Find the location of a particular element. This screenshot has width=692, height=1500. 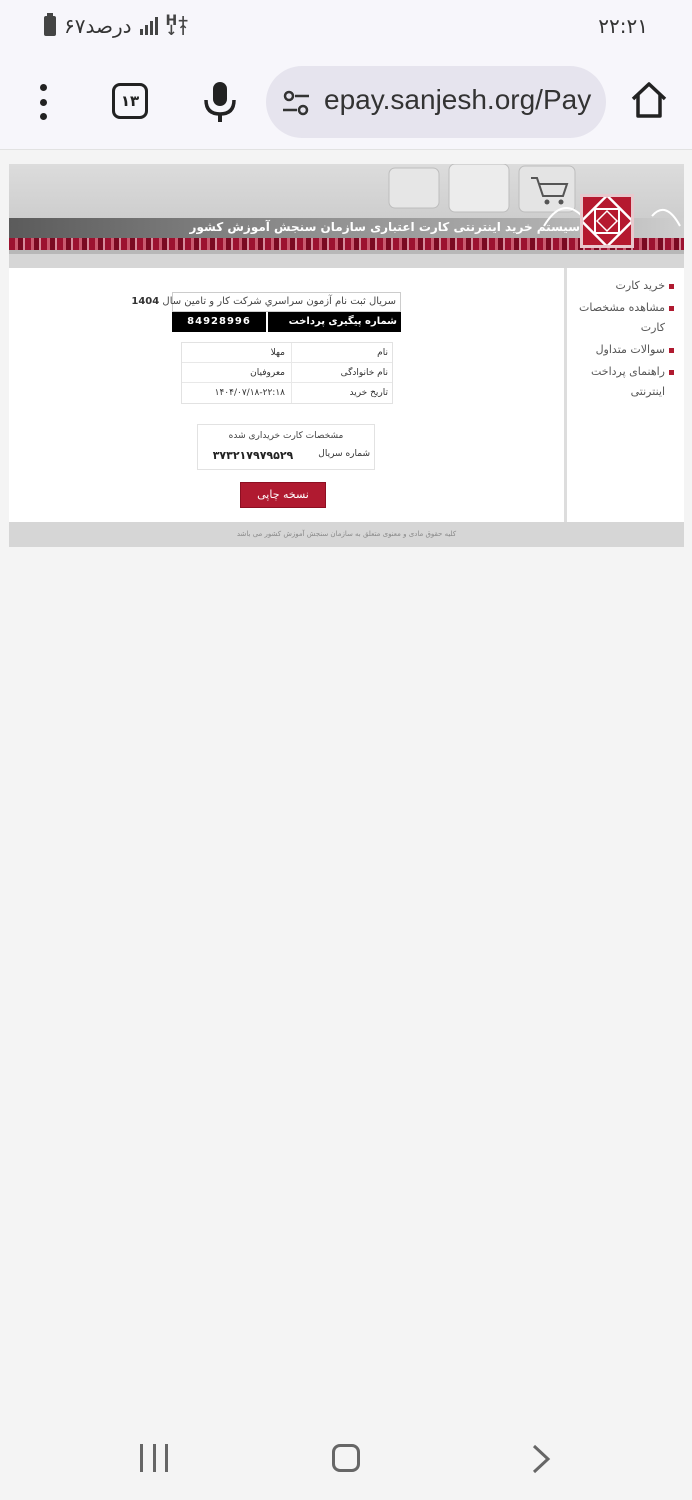

address-bar: epay.sanjesh.org/Pay is located at coordinates (436, 102).